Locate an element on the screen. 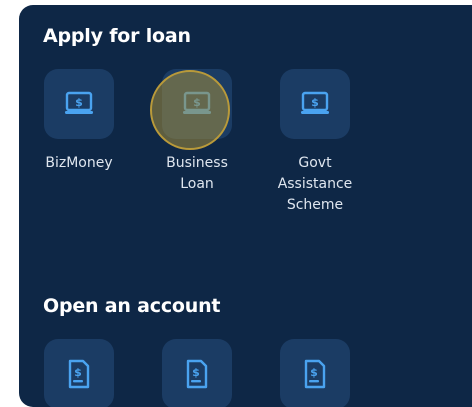 This screenshot has width=472, height=407. tile-account-3: $ is located at coordinates (315, 373).